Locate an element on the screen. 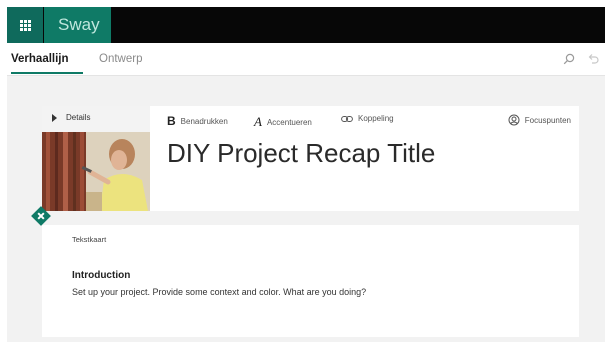 The width and height of the screenshot is (605, 342). link-button: Koppeling is located at coordinates (367, 118).